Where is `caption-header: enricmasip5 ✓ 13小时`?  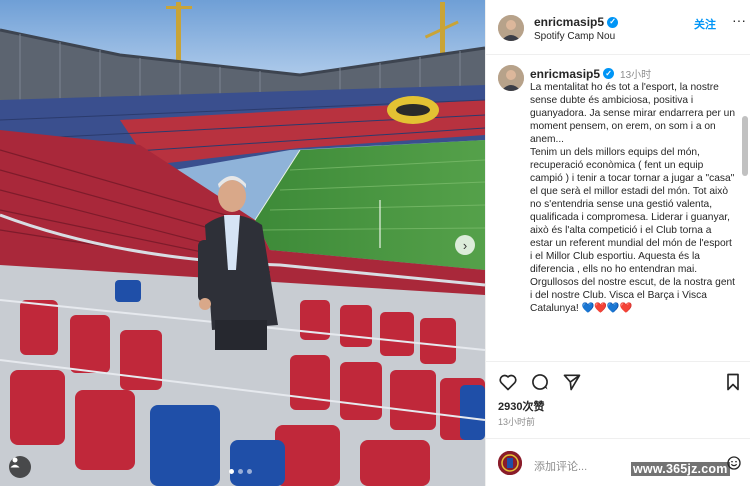 caption-header: enricmasip5 ✓ 13小时 is located at coordinates (591, 74).